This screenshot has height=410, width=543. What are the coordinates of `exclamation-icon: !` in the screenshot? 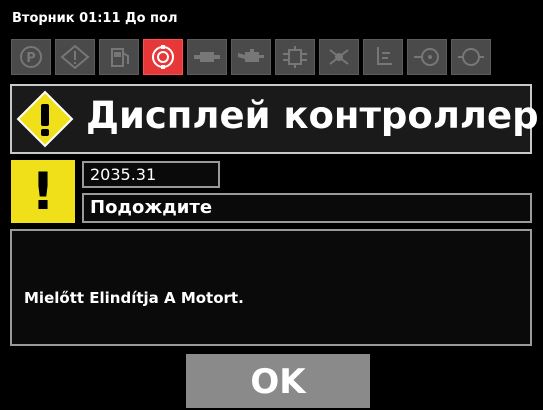 It's located at (43, 191).